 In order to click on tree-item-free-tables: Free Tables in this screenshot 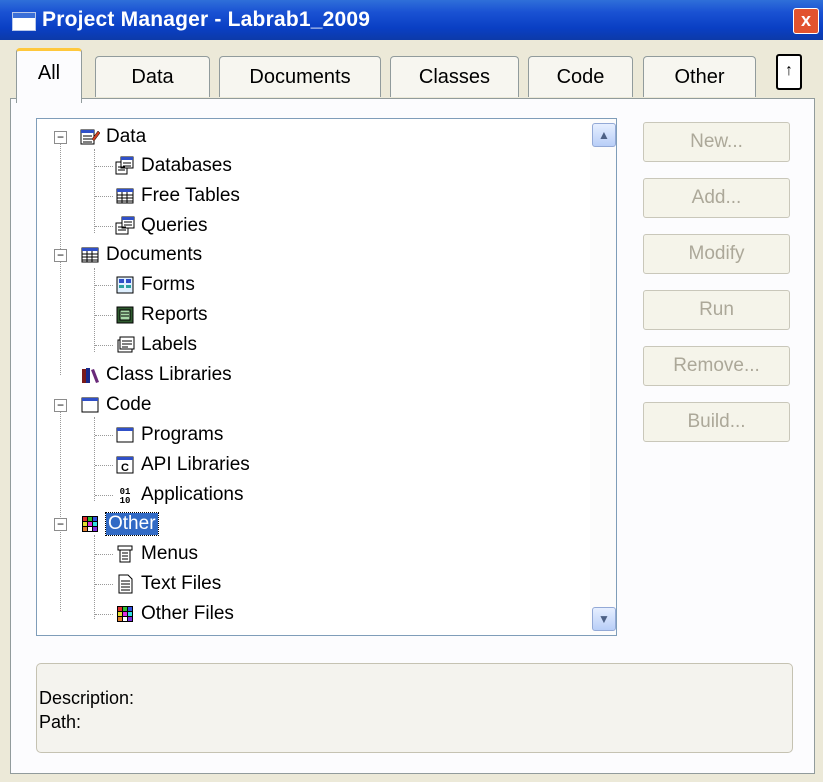, I will do `click(177, 196)`.